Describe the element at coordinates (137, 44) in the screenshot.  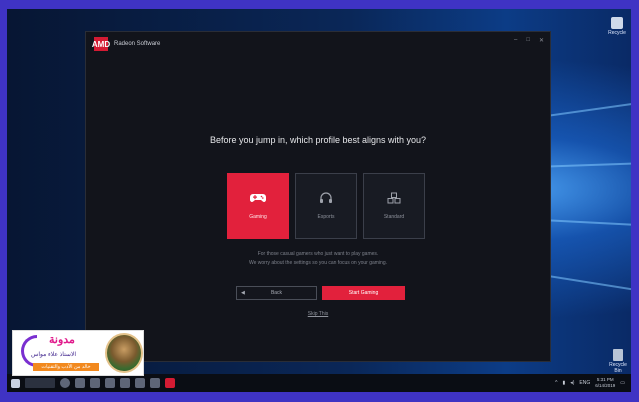
I see `window-title: Radeon Software` at that location.